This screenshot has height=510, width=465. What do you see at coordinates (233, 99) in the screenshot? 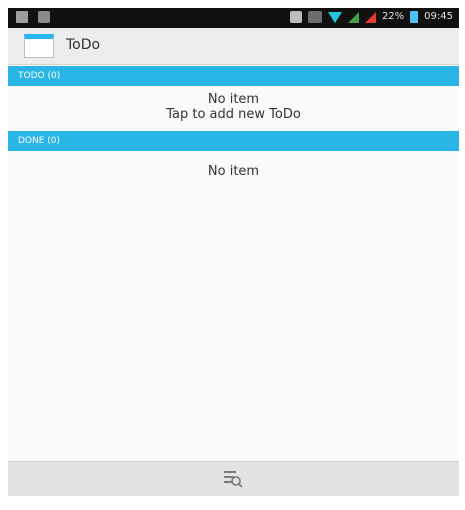
I see `todo-empty-title: No item` at bounding box center [233, 99].